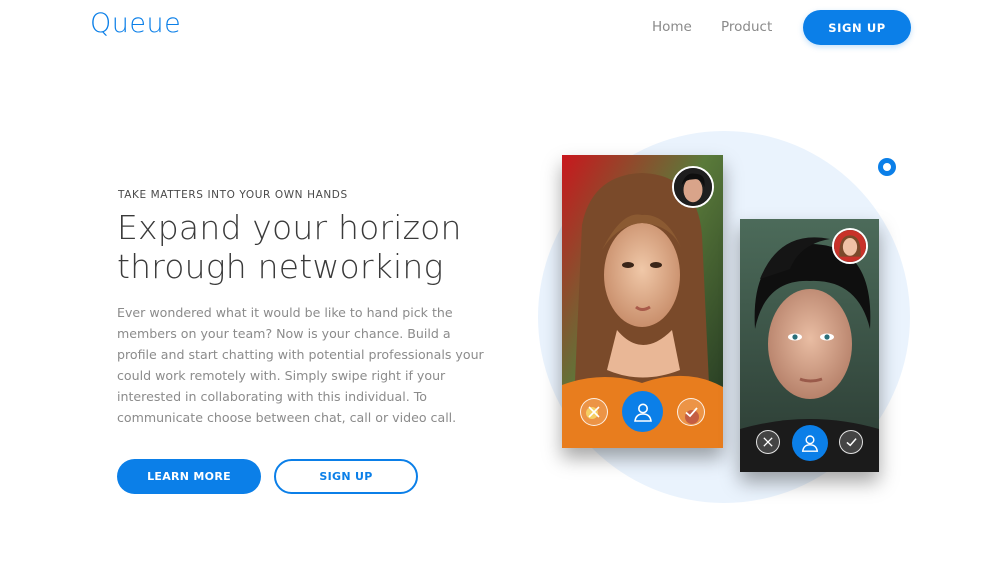  What do you see at coordinates (135, 23) in the screenshot?
I see `logo: Queue` at bounding box center [135, 23].